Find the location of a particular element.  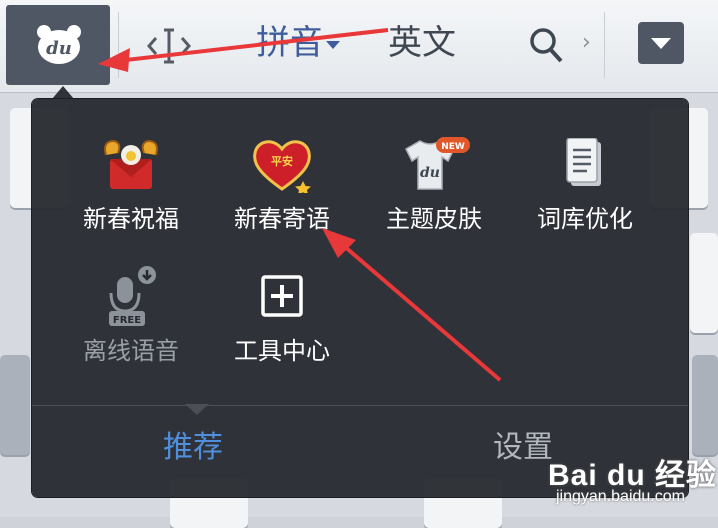

baidu-jingyan-watermark: Bai du 经验 jingyan.baidu.com is located at coordinates (633, 482).